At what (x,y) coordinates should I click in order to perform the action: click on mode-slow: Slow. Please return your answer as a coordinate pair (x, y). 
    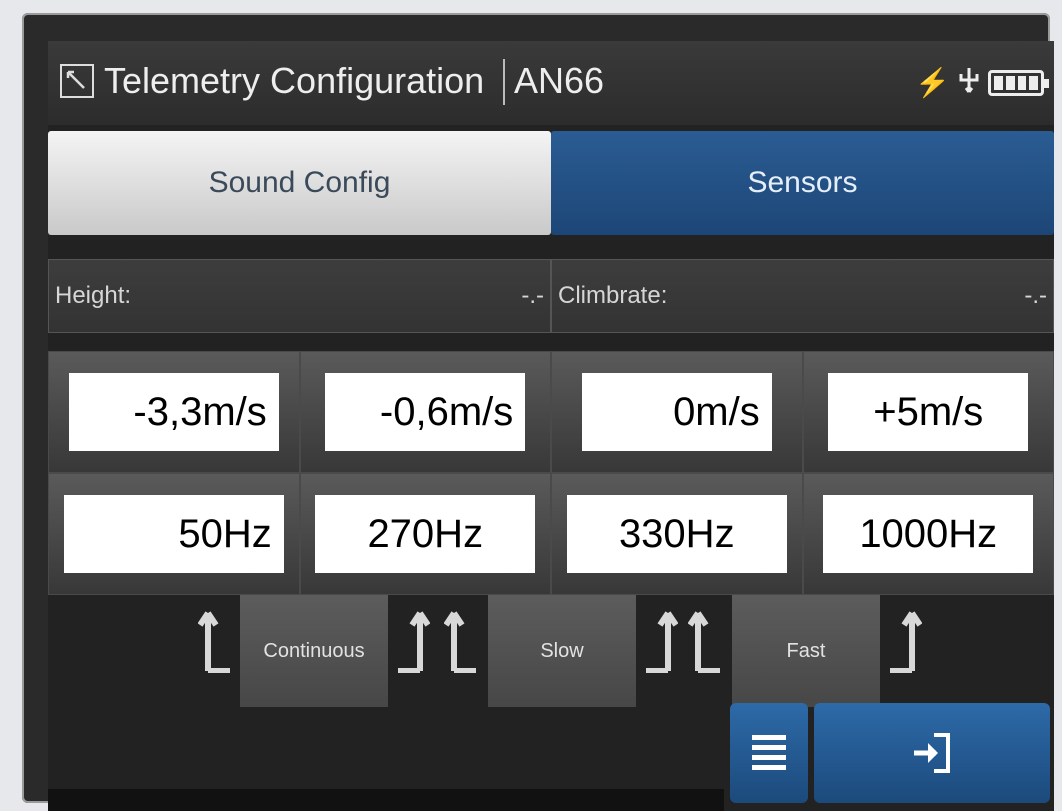
    Looking at the image, I should click on (562, 651).